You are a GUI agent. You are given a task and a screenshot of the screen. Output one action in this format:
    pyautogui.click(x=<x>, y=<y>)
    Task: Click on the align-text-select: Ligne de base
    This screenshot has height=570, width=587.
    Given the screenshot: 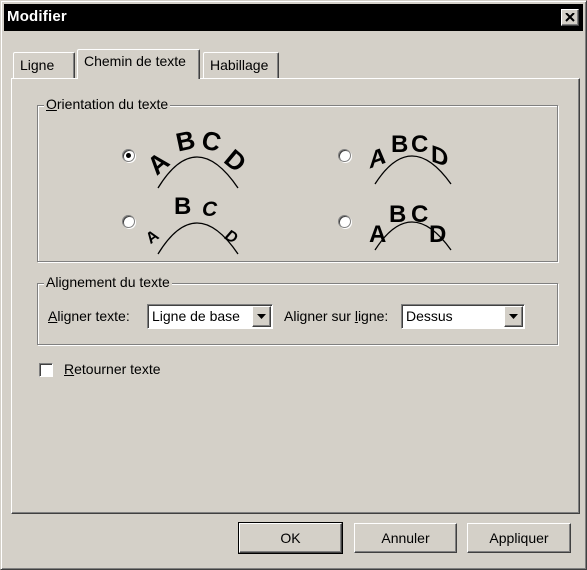 What is the action you would take?
    pyautogui.click(x=210, y=316)
    